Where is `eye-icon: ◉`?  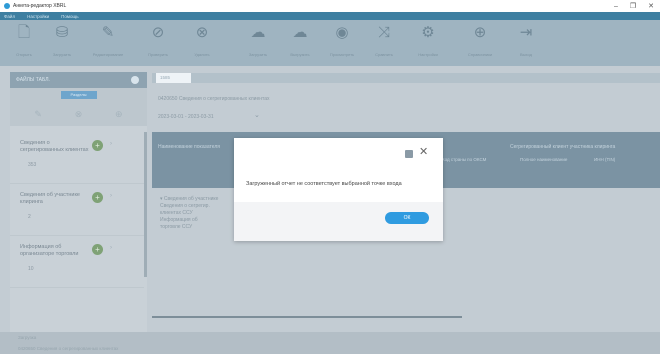 eye-icon: ◉ is located at coordinates (342, 32).